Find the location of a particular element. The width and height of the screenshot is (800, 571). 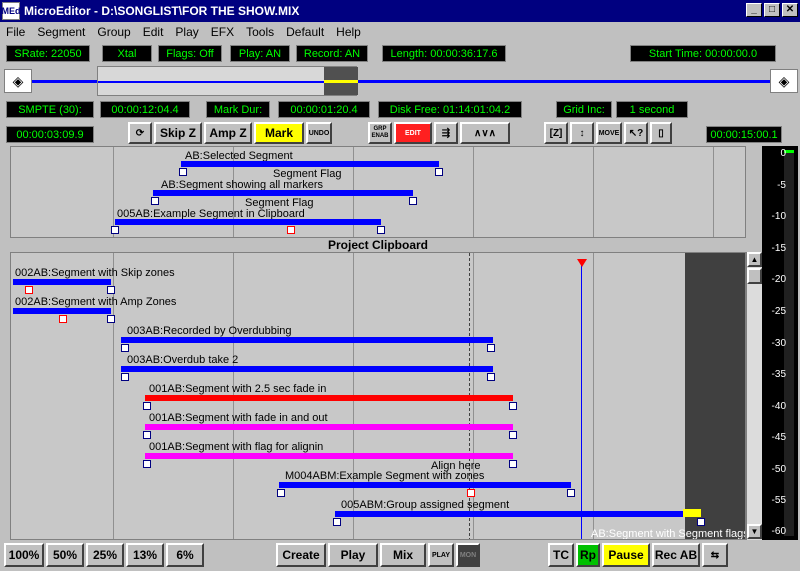

meter-label: -50 is located at coordinates (778, 469).